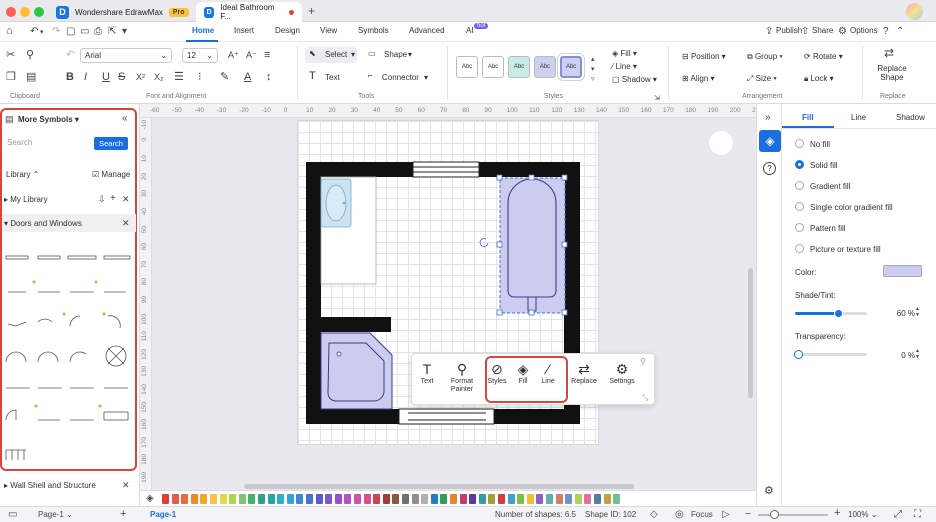 The height and width of the screenshot is (522, 936). Describe the element at coordinates (251, 55) in the screenshot. I see `decrease-font-icon: A⁻` at that location.